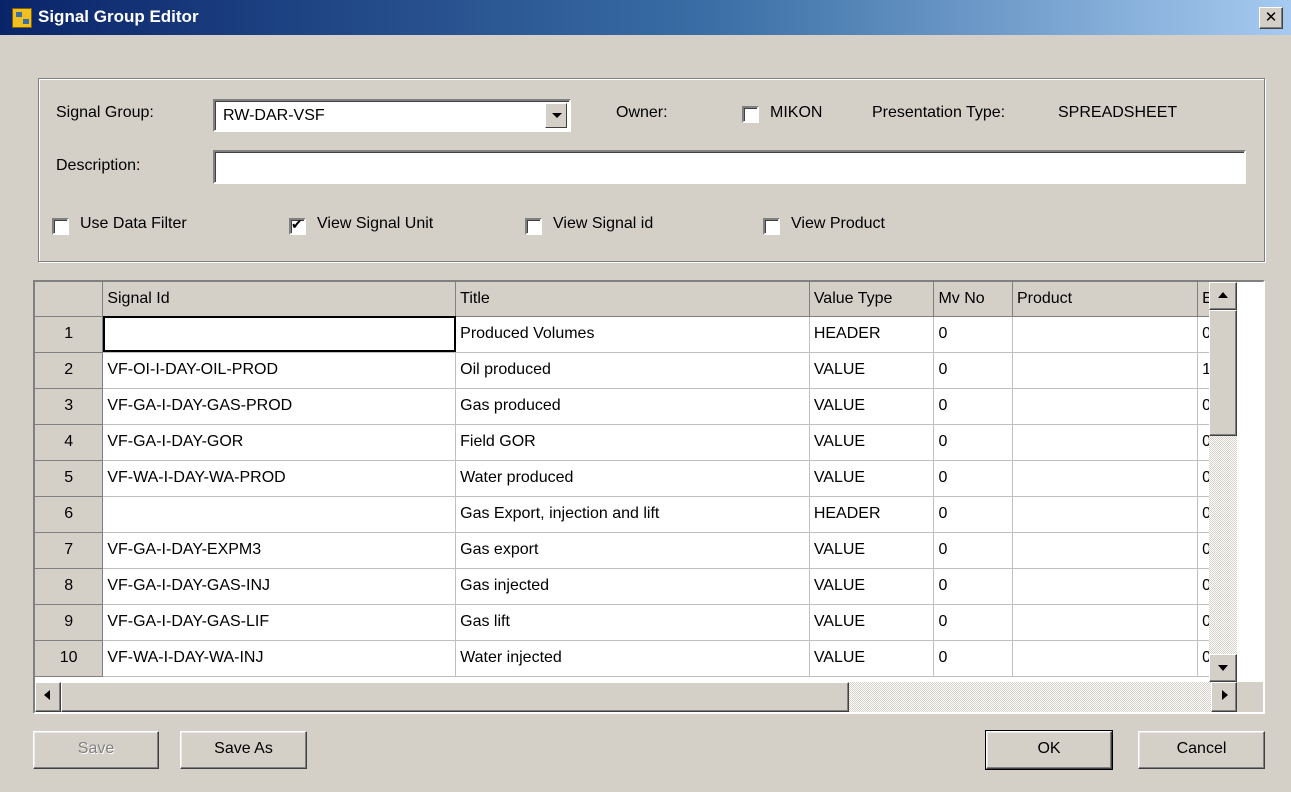  What do you see at coordinates (279, 550) in the screenshot?
I see `signal-id-cell: VF-GA-I-DAY-EXPM3` at bounding box center [279, 550].